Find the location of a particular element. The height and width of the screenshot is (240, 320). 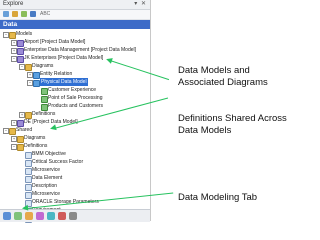

tree-item-label: Customer Experience is located at coordinates (72, 90).